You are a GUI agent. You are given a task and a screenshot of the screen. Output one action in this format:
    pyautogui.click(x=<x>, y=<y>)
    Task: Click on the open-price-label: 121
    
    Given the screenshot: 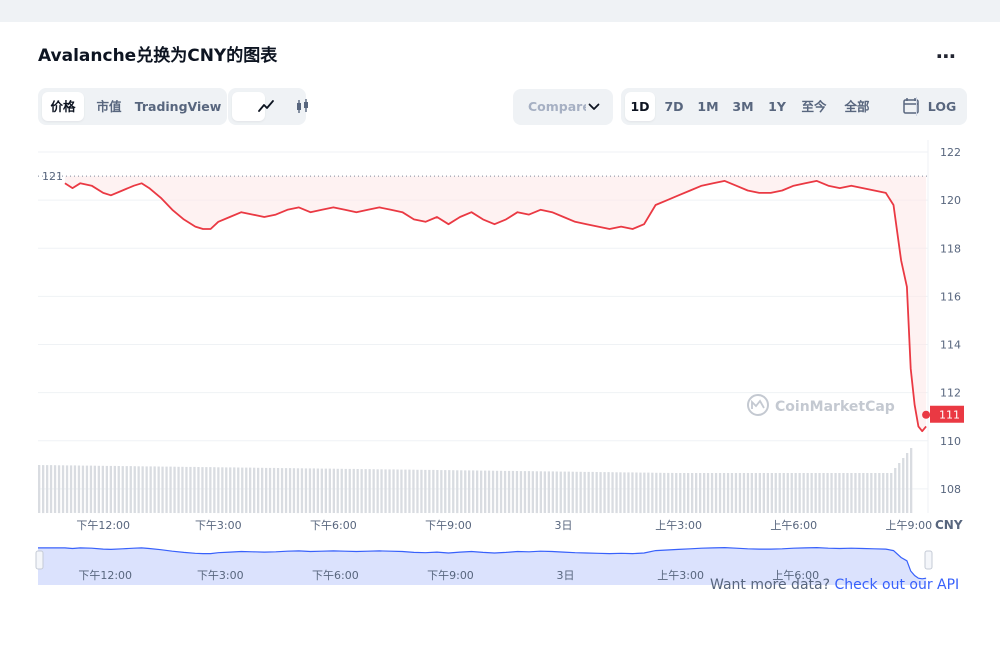 What is the action you would take?
    pyautogui.click(x=52, y=176)
    